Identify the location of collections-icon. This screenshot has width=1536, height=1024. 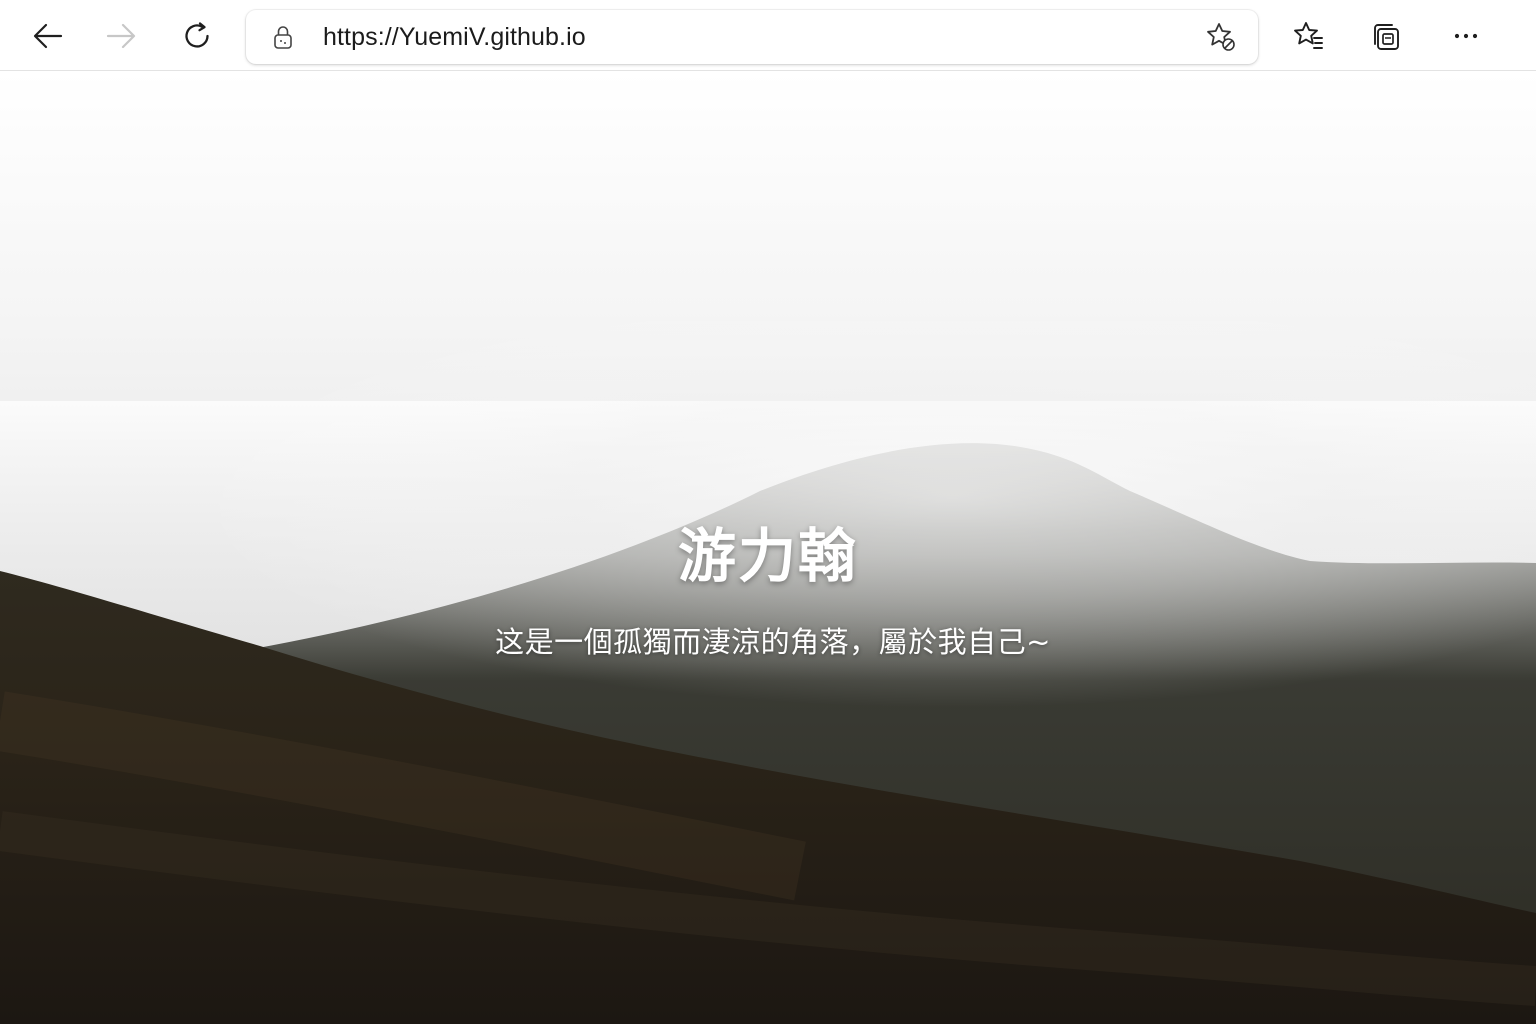
(1386, 37).